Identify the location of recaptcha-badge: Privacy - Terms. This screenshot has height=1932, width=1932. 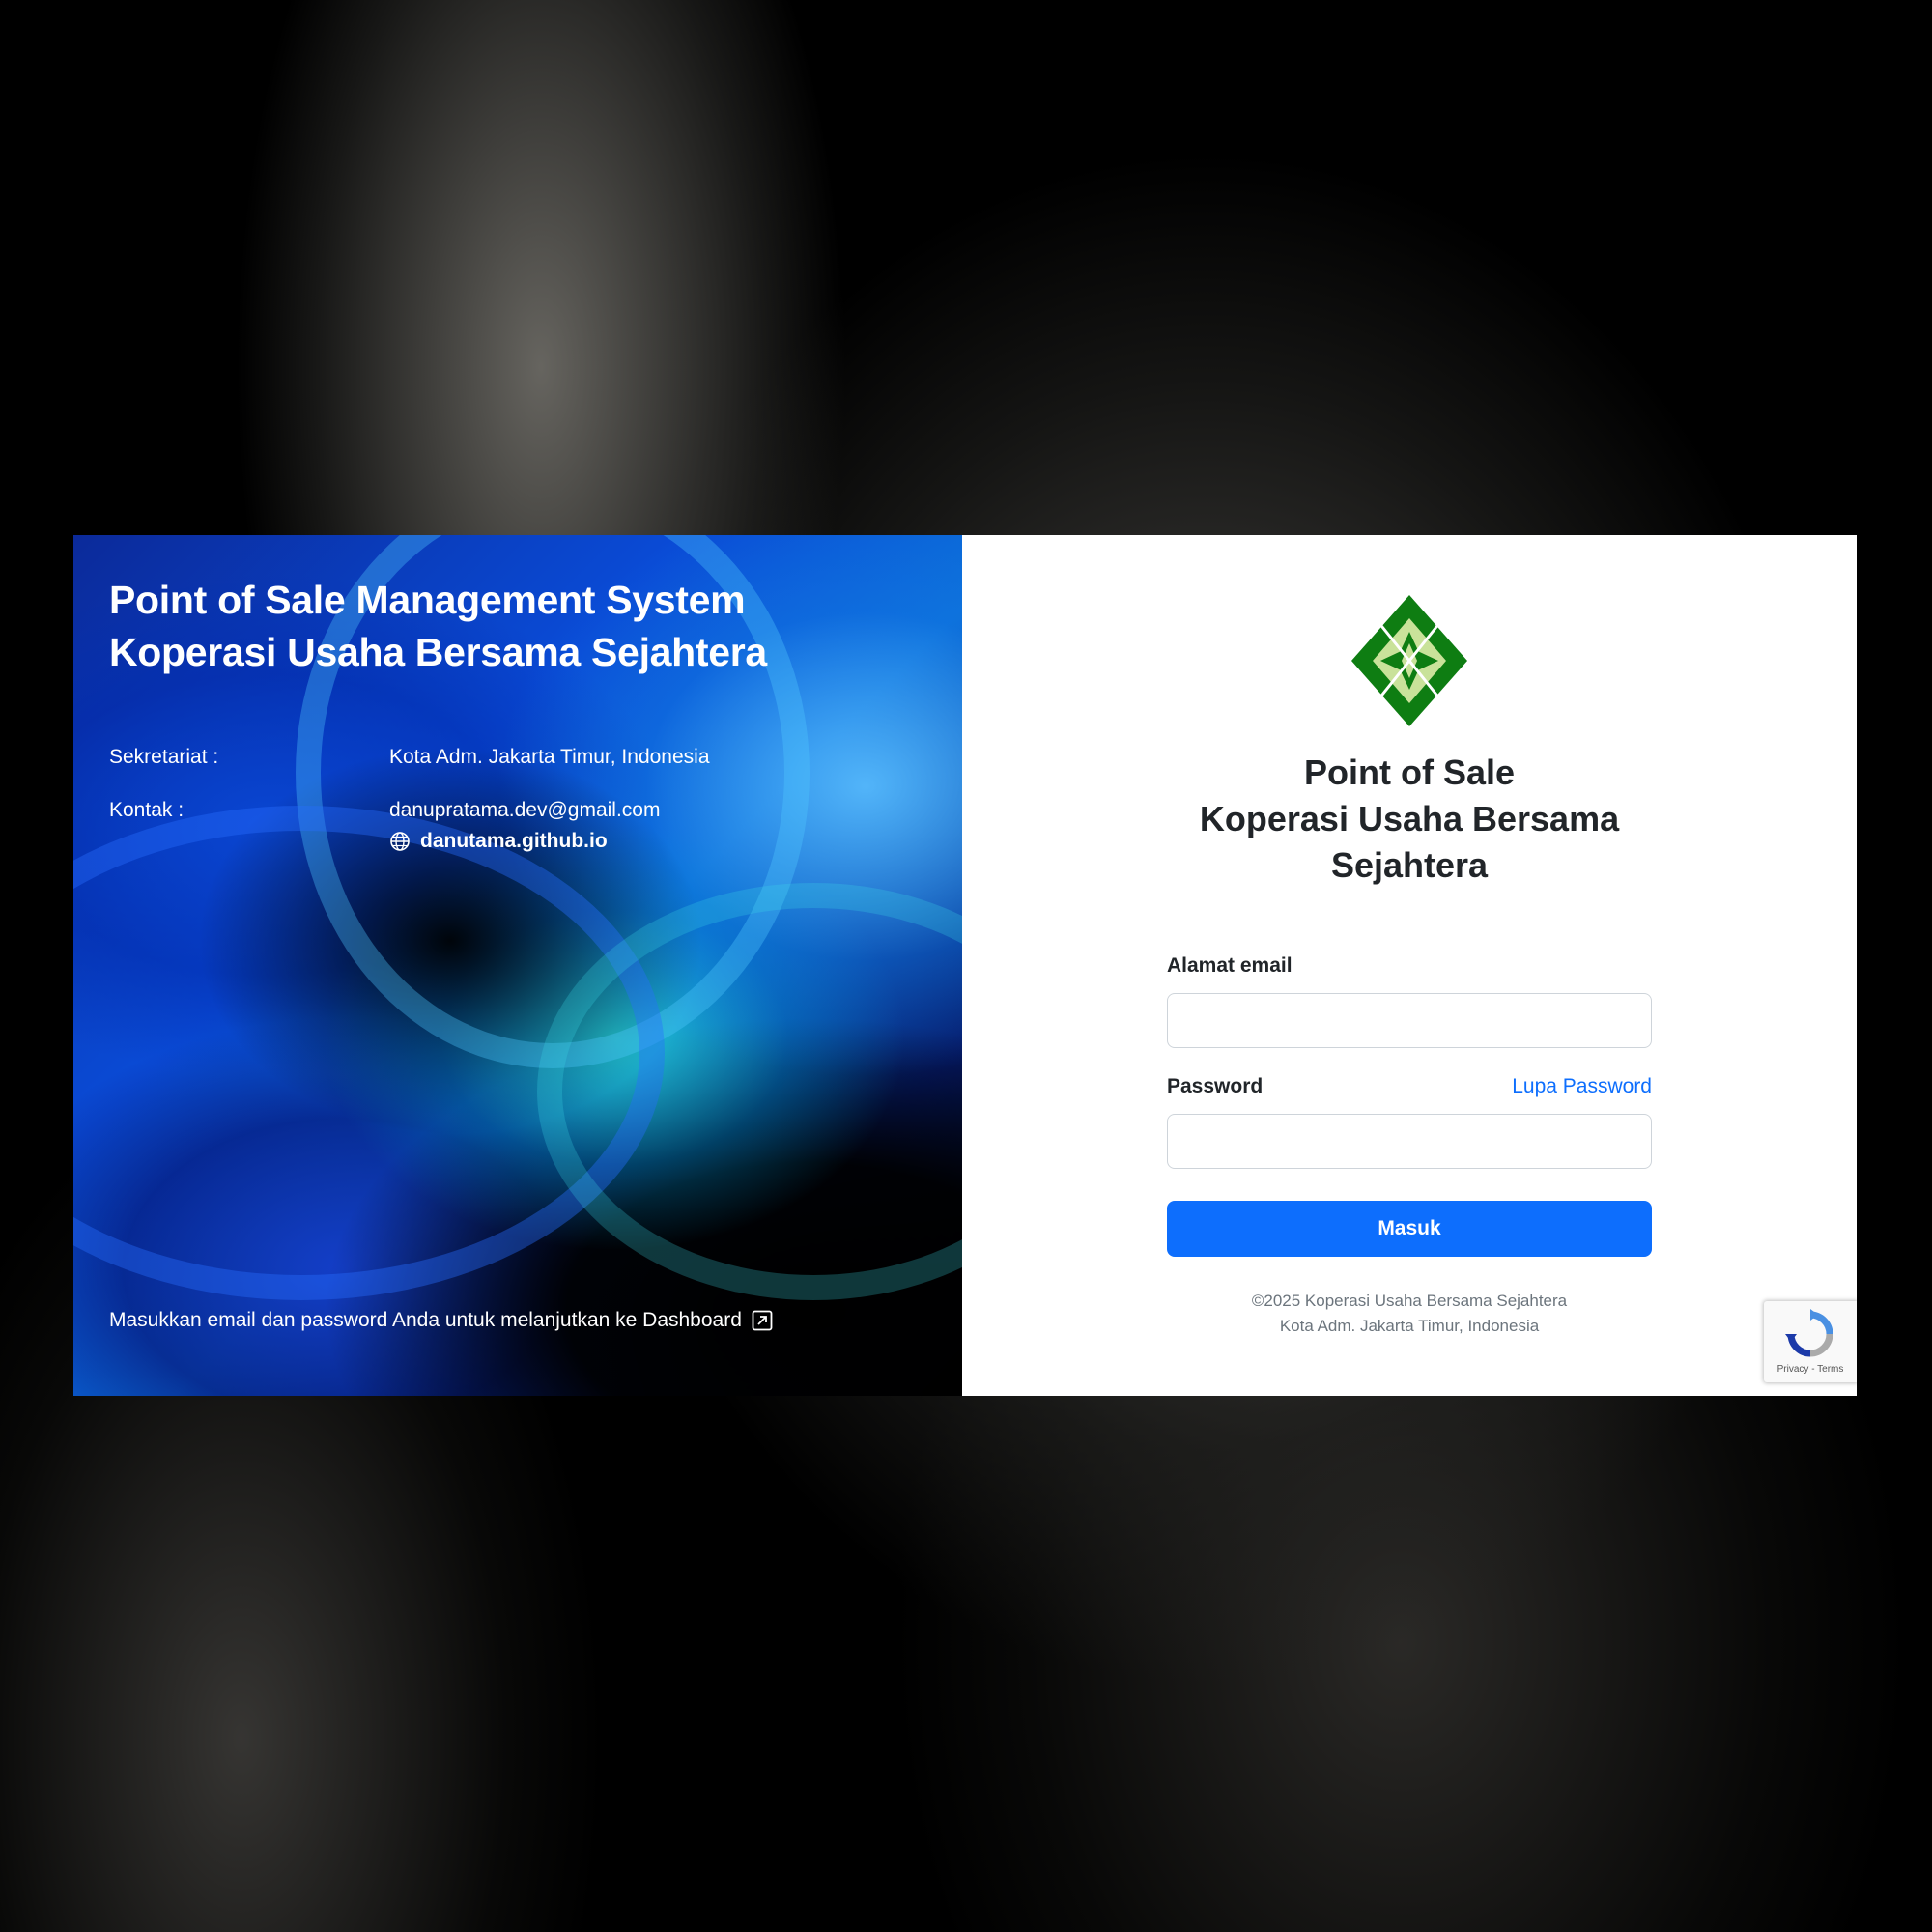
(1810, 1341).